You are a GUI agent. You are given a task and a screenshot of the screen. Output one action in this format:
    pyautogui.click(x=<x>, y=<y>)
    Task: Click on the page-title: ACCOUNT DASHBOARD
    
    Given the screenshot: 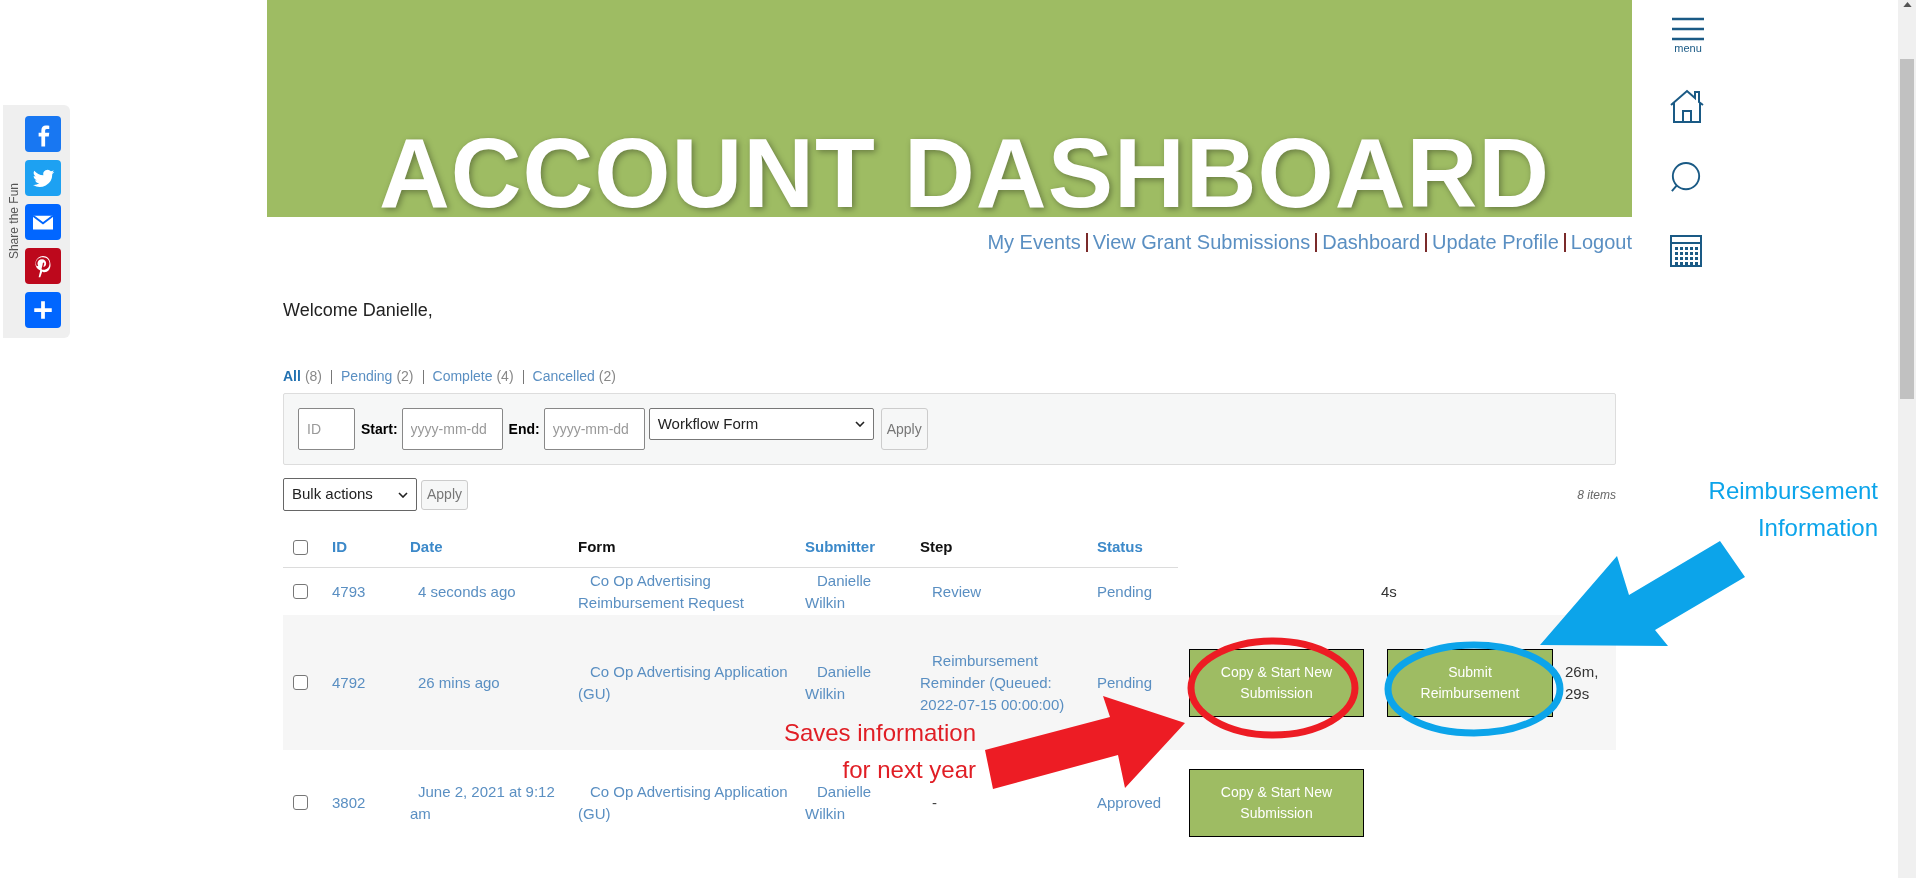 What is the action you would take?
    pyautogui.click(x=964, y=172)
    